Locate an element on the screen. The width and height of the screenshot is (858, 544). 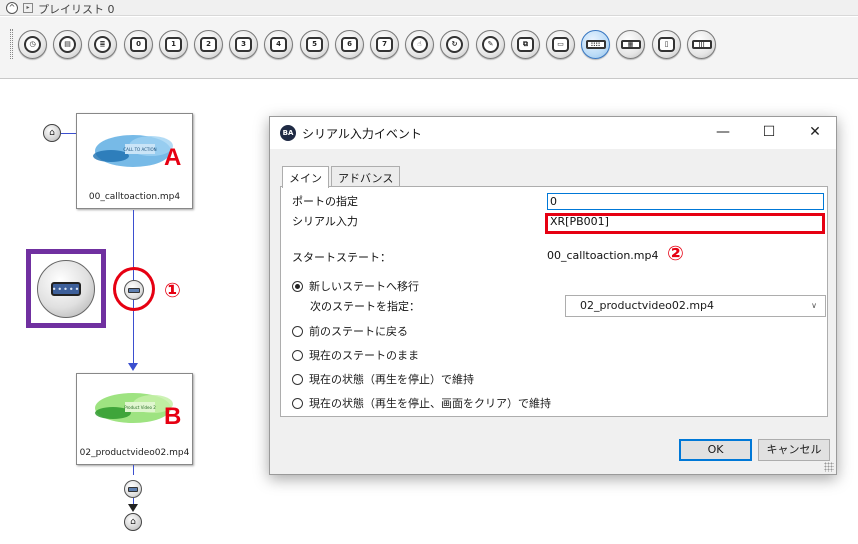
list-icon: ≣ is located at coordinates (102, 44).